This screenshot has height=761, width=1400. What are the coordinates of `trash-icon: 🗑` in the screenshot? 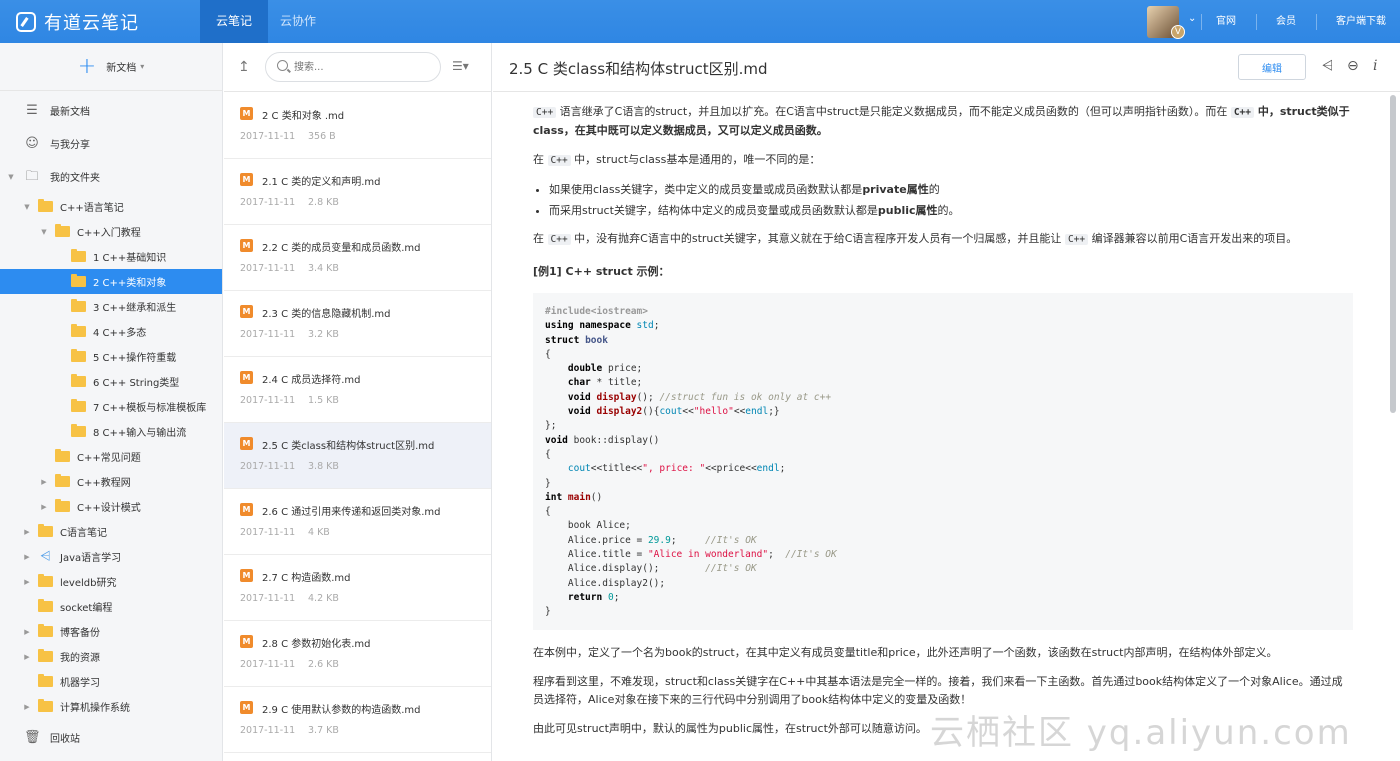 It's located at (32, 737).